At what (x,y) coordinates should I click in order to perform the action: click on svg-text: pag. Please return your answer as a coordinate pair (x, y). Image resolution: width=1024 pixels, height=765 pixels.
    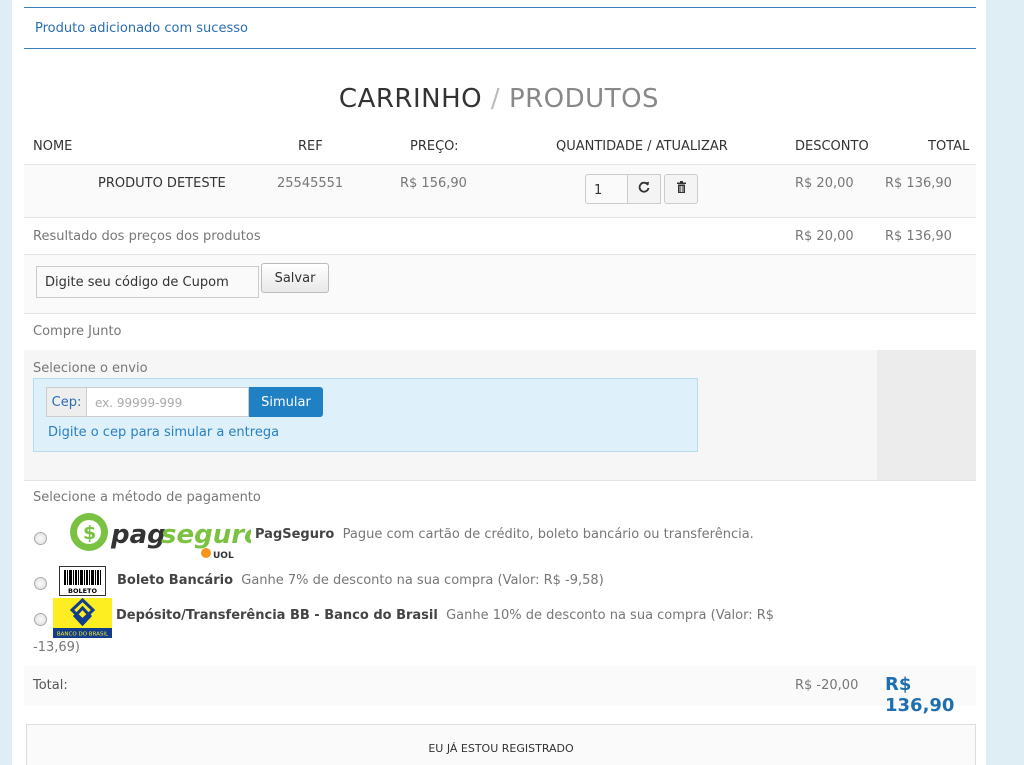
    Looking at the image, I should click on (138, 535).